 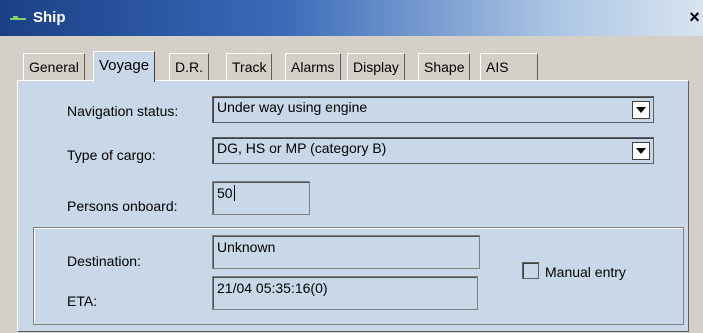 I want to click on navigation-status-select: Under way using engine, so click(x=433, y=109).